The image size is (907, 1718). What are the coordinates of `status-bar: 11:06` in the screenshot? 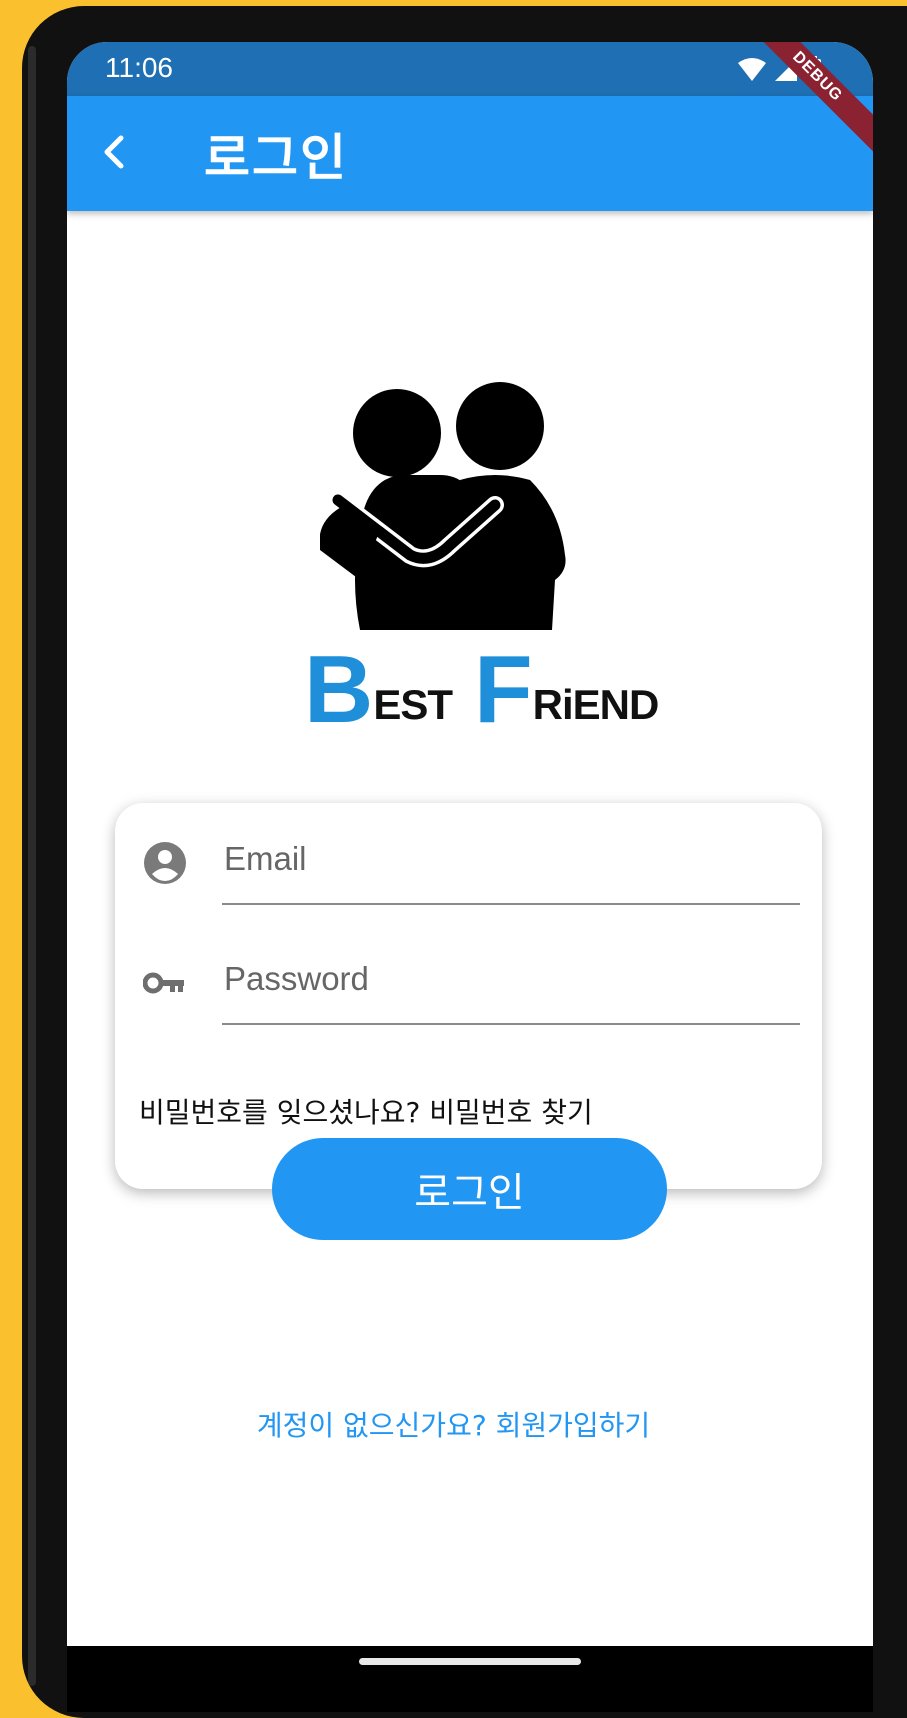 It's located at (470, 69).